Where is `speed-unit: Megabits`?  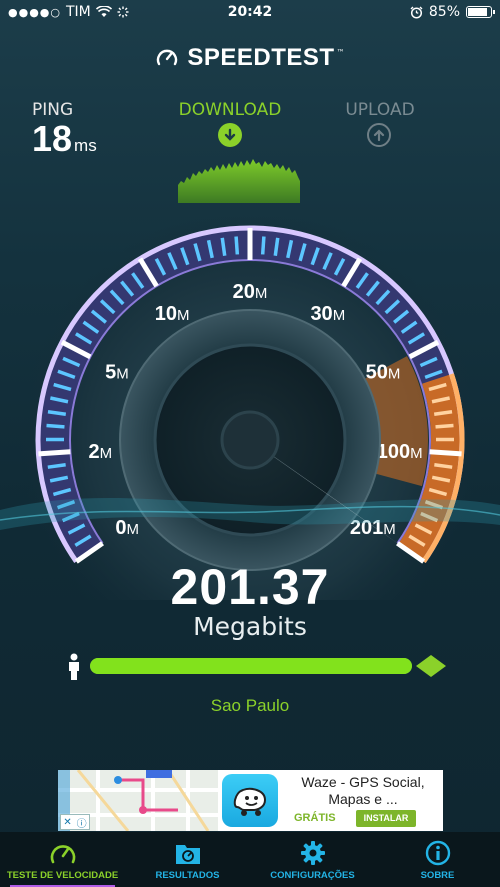
speed-unit: Megabits is located at coordinates (250, 626).